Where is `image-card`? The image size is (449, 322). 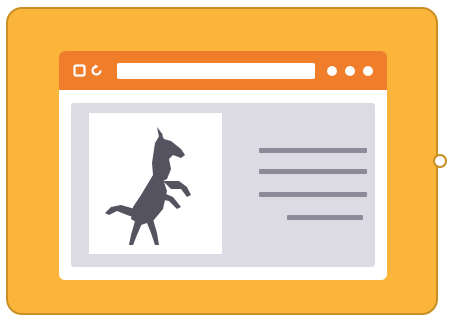 image-card is located at coordinates (155, 183).